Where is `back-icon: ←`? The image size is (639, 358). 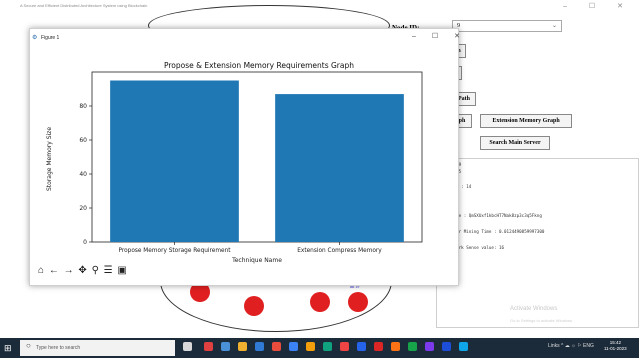 back-icon: ← is located at coordinates (54, 270).